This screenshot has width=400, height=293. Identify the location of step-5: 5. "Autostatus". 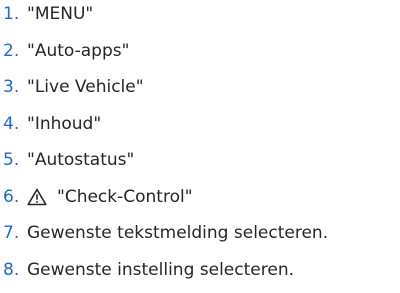
(200, 165).